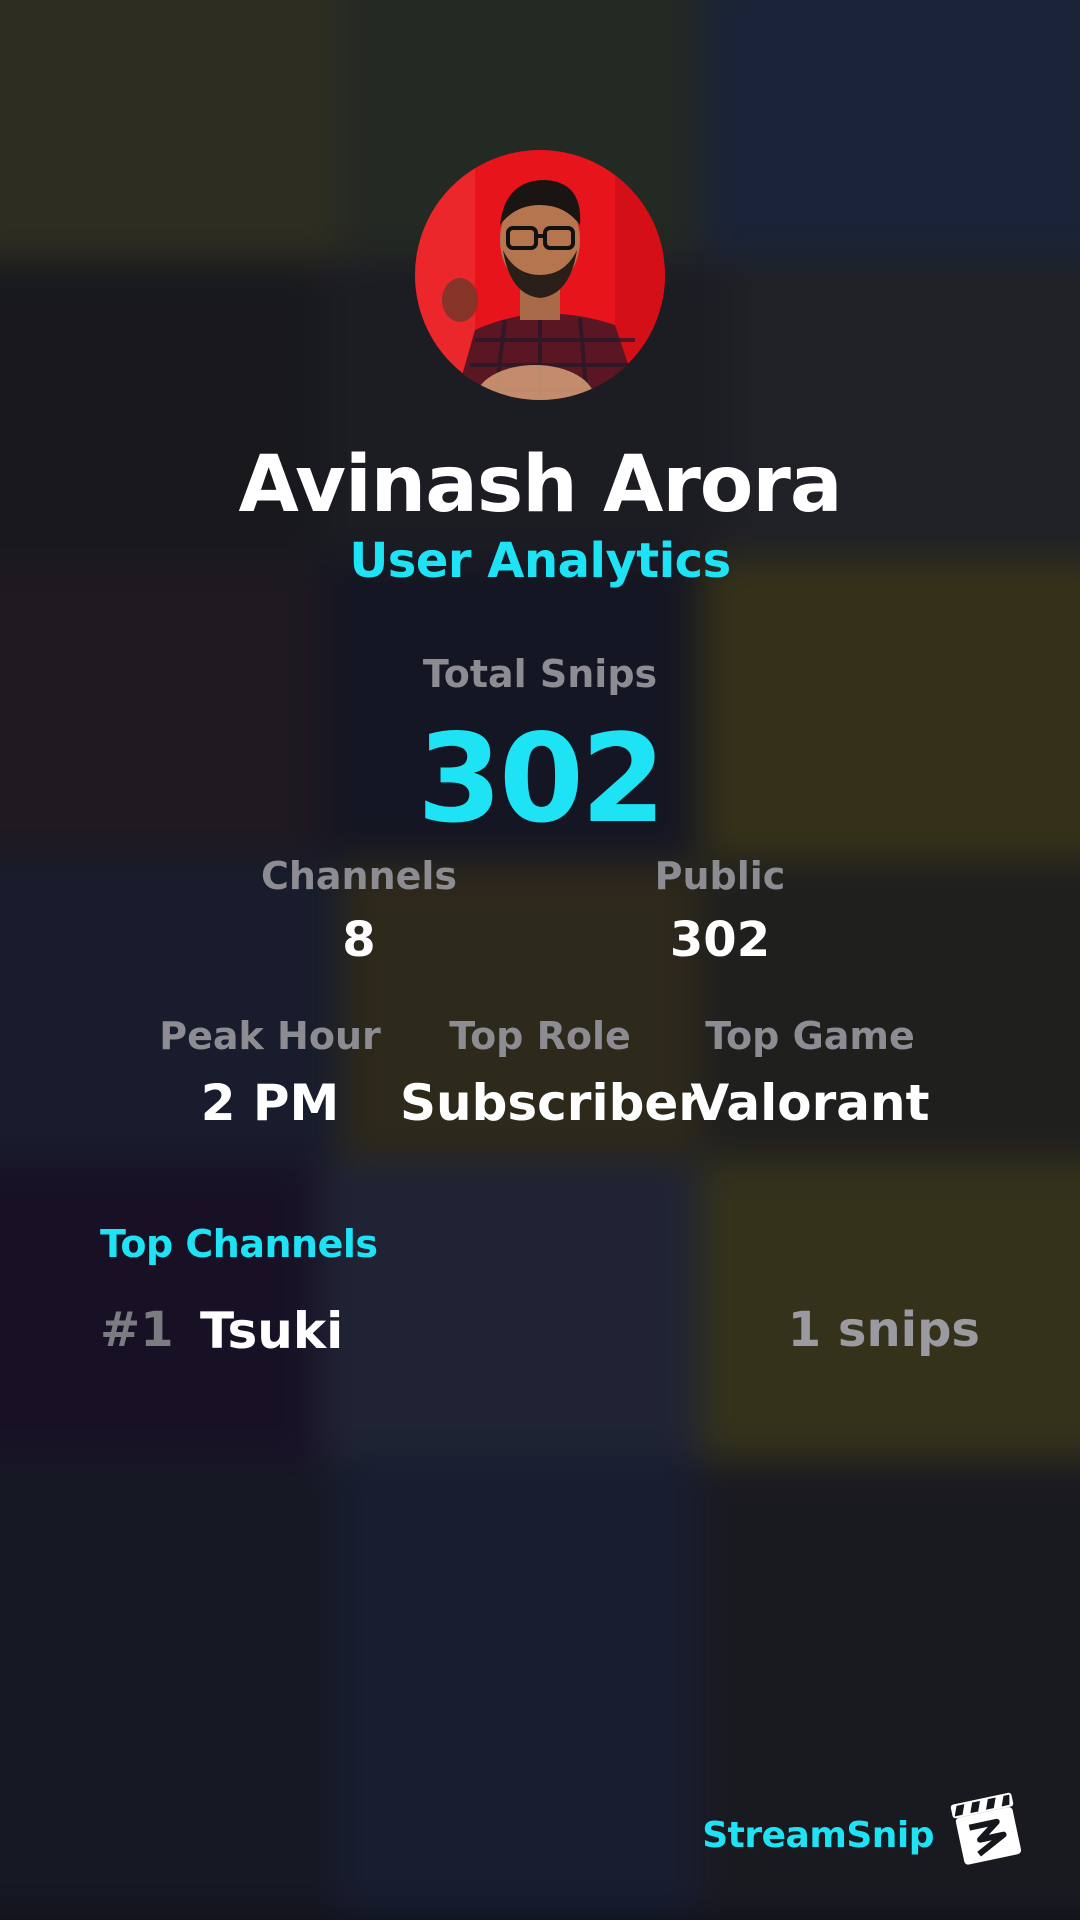 Image resolution: width=1080 pixels, height=1920 pixels. Describe the element at coordinates (137, 1330) in the screenshot. I see `channel-rank: #1` at that location.